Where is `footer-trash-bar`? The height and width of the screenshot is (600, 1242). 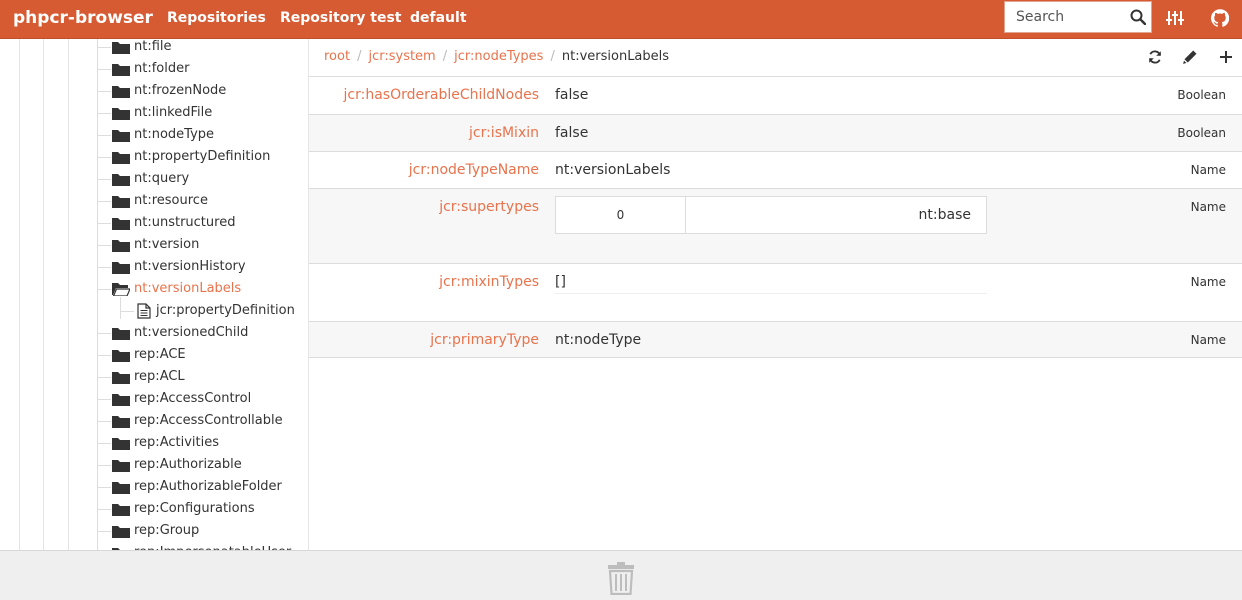
footer-trash-bar is located at coordinates (621, 575).